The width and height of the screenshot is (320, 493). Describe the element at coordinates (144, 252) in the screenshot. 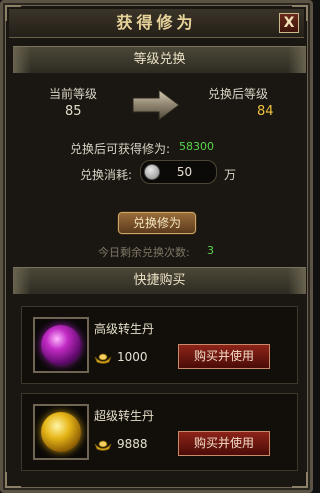

I see `remaining-count-label: 今日剩余兑换次数:` at that location.